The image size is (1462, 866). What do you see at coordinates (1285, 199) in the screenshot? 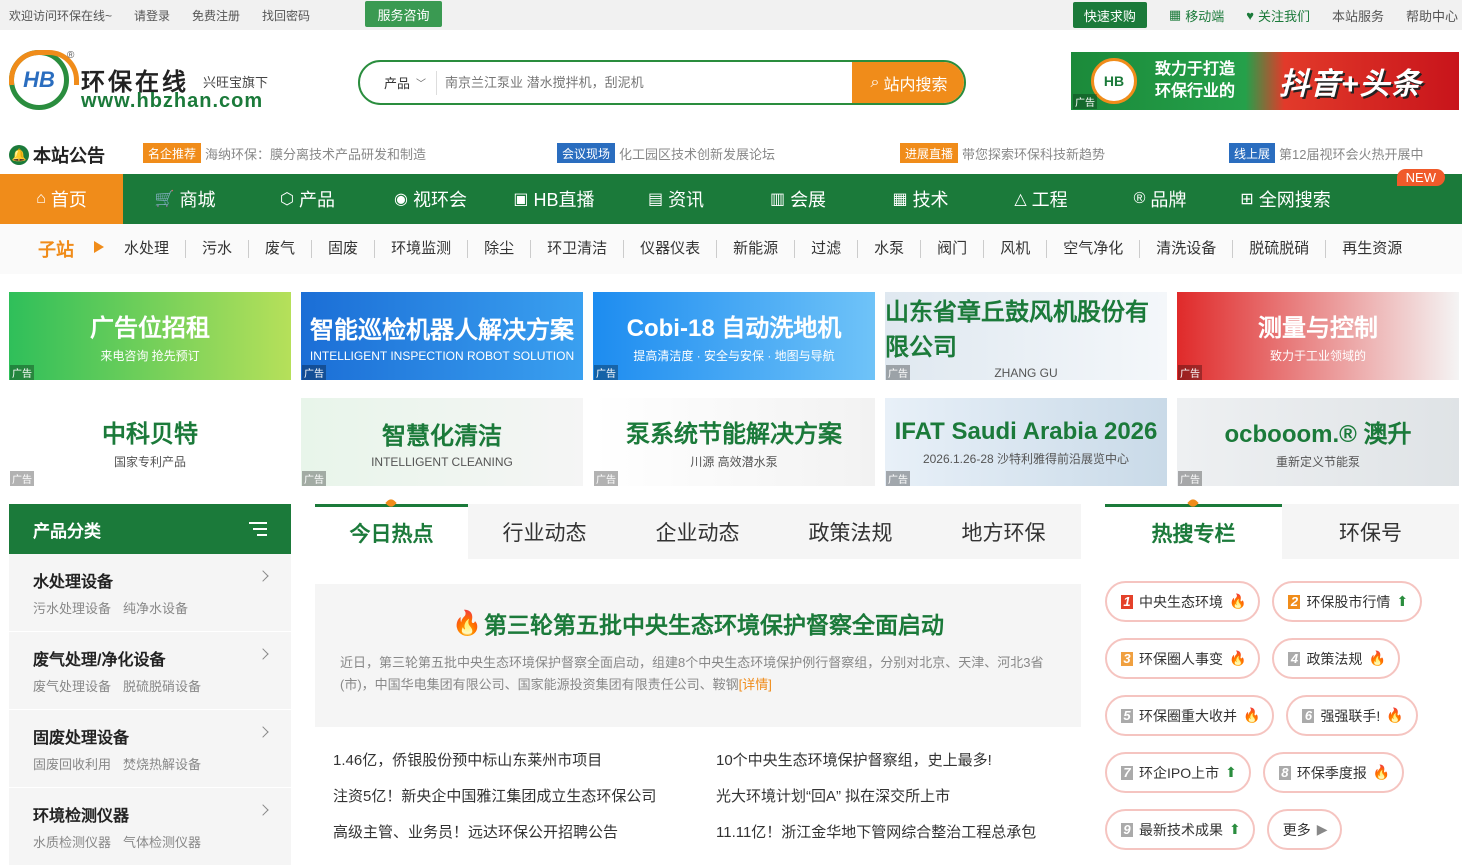
I see `nav-item: ⊞ 全网搜索` at bounding box center [1285, 199].